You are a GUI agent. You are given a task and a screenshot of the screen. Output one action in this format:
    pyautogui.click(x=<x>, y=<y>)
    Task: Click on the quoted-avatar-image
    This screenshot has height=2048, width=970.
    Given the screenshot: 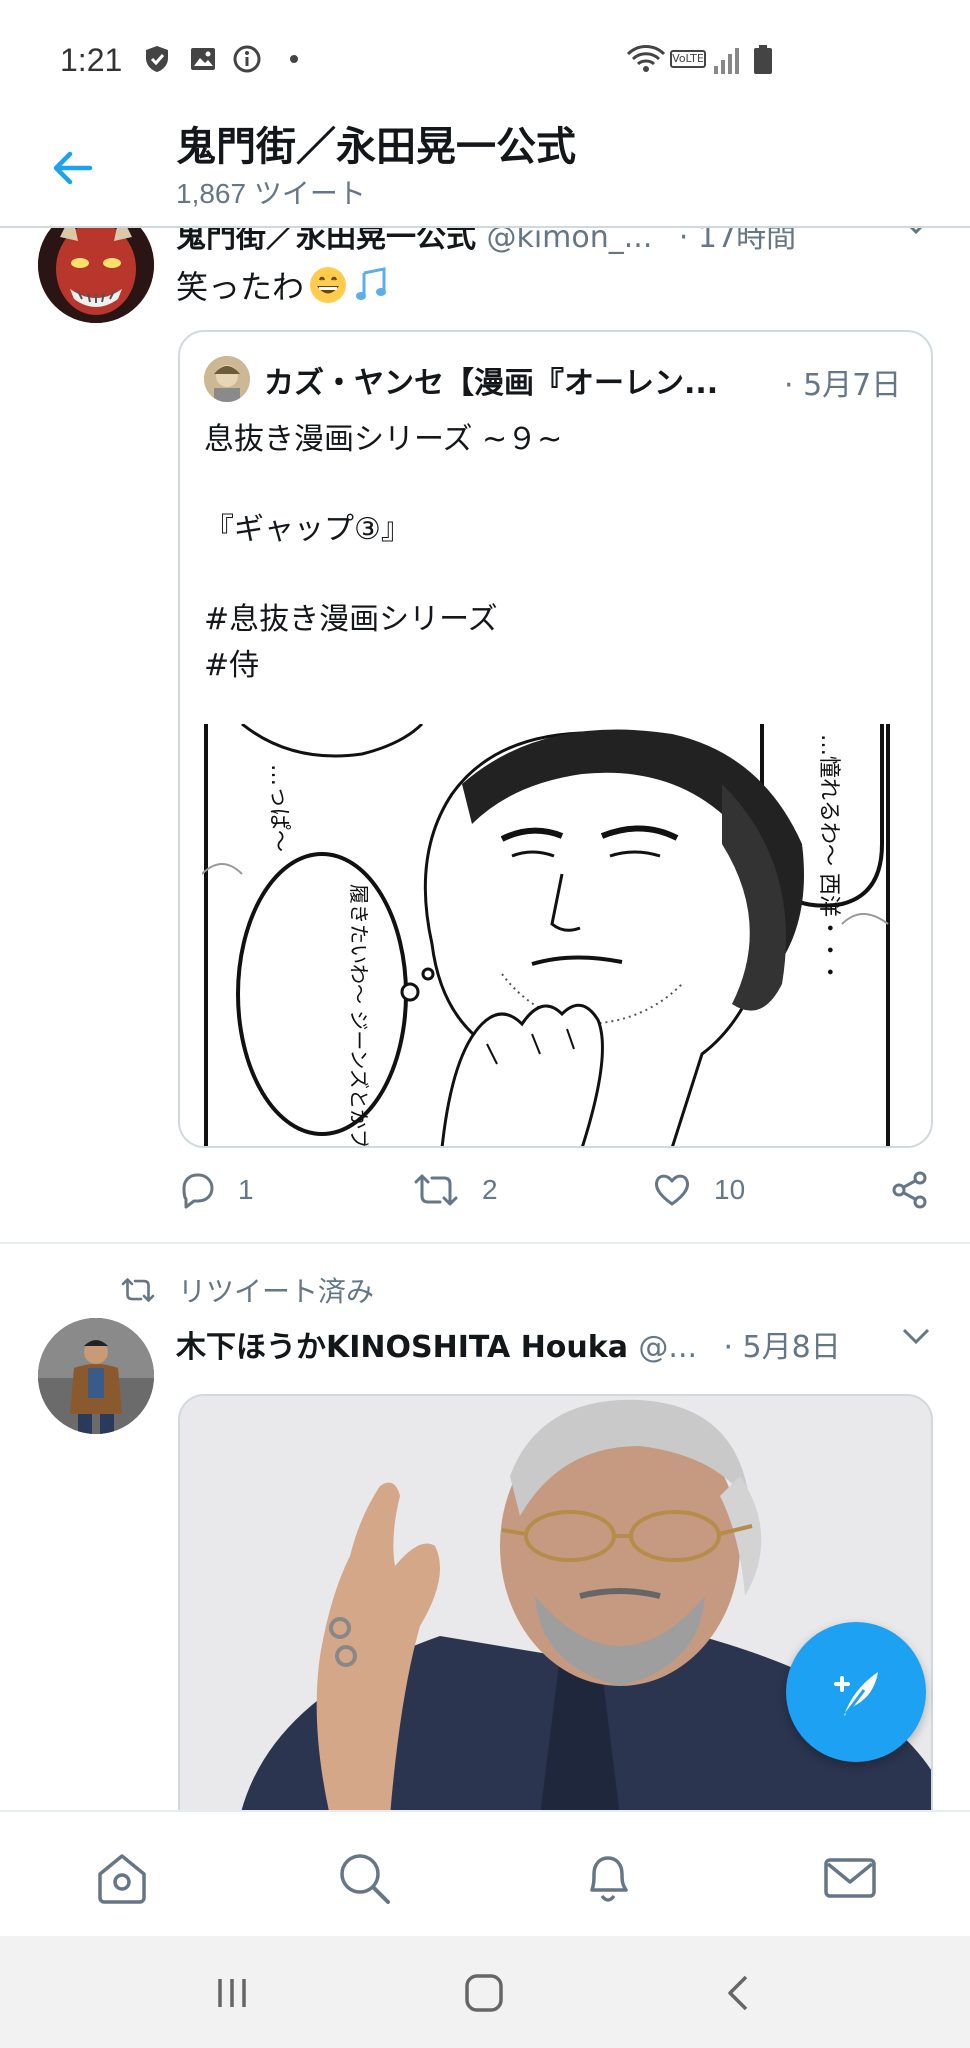 What is the action you would take?
    pyautogui.click(x=227, y=379)
    